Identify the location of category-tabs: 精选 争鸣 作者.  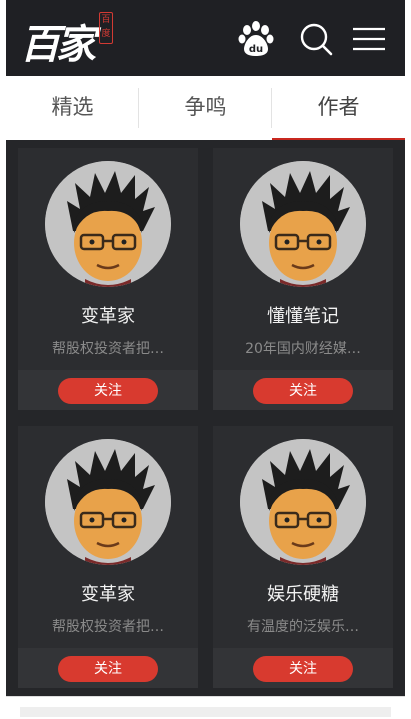
(205, 108).